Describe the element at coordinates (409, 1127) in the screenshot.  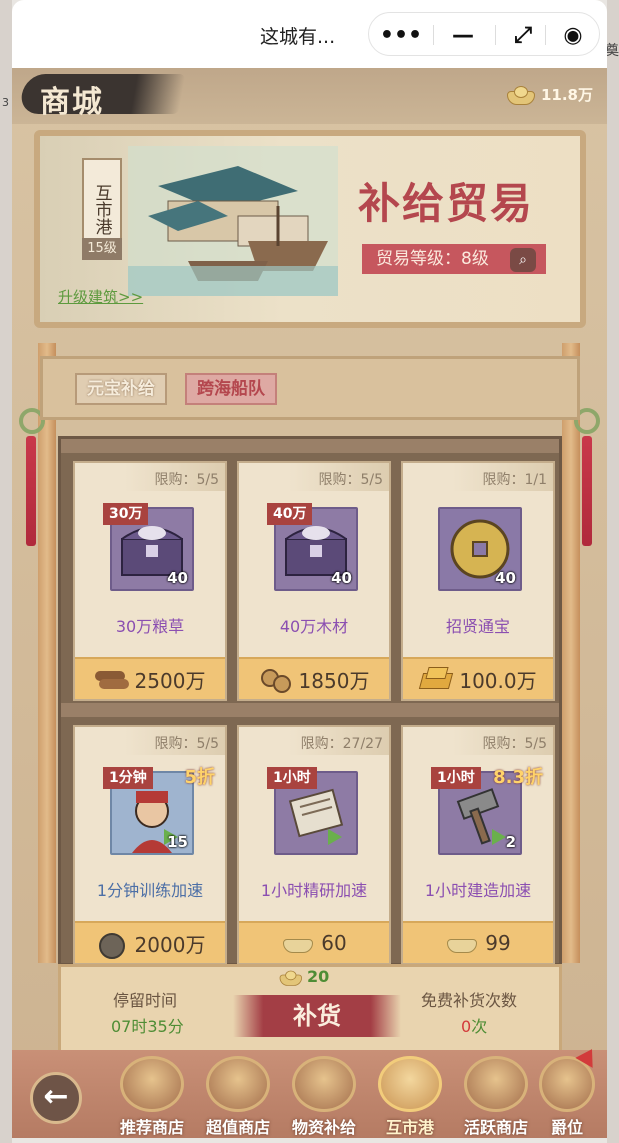
I see `nav-label: 互市港` at that location.